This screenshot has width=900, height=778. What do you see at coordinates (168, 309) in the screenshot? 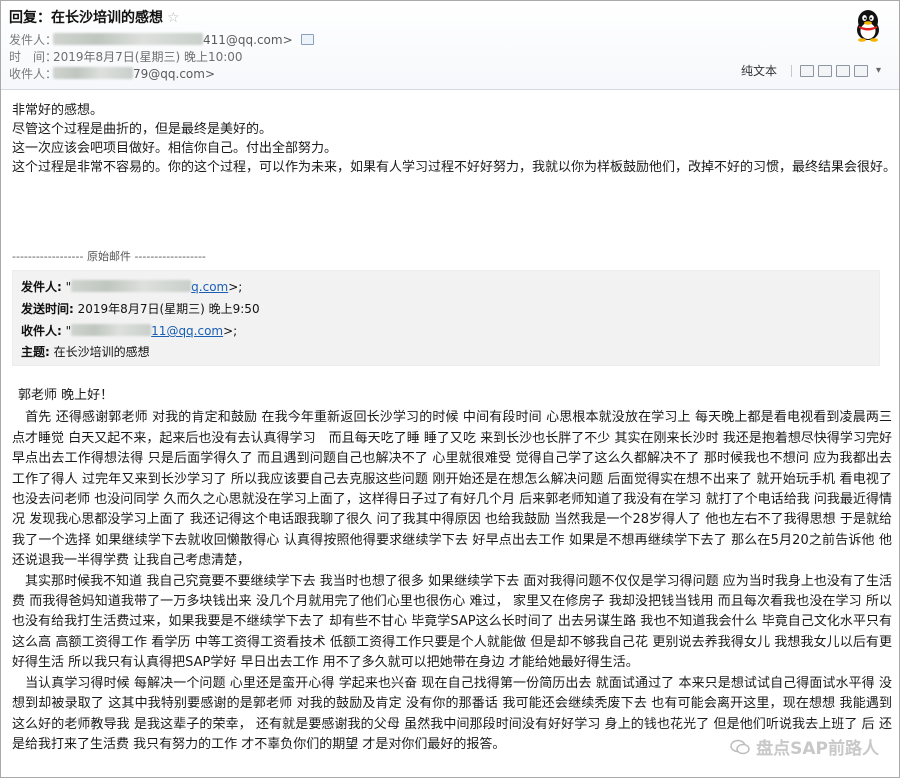
I see `orig-sent-value: 2019年8月7日(星期三) 晚上9:50` at bounding box center [168, 309].